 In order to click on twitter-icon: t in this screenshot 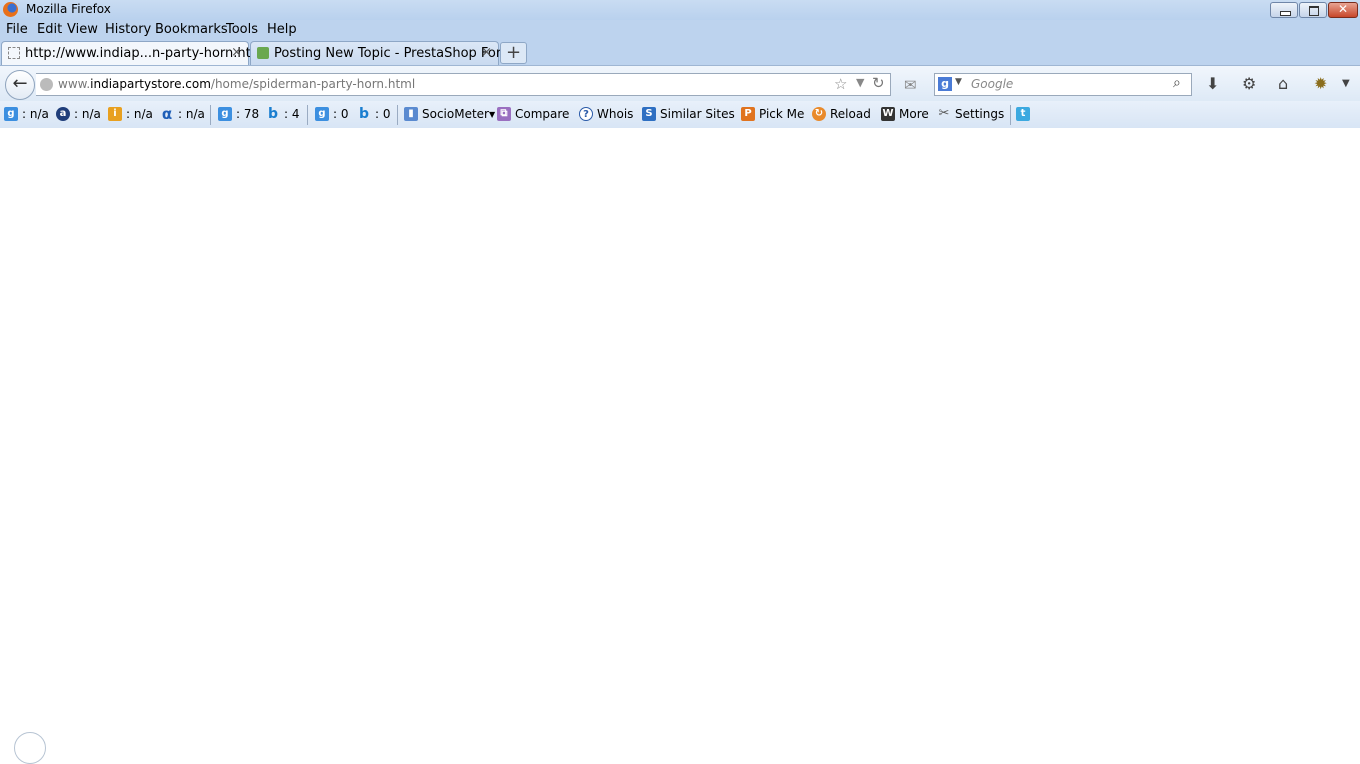, I will do `click(1023, 114)`.